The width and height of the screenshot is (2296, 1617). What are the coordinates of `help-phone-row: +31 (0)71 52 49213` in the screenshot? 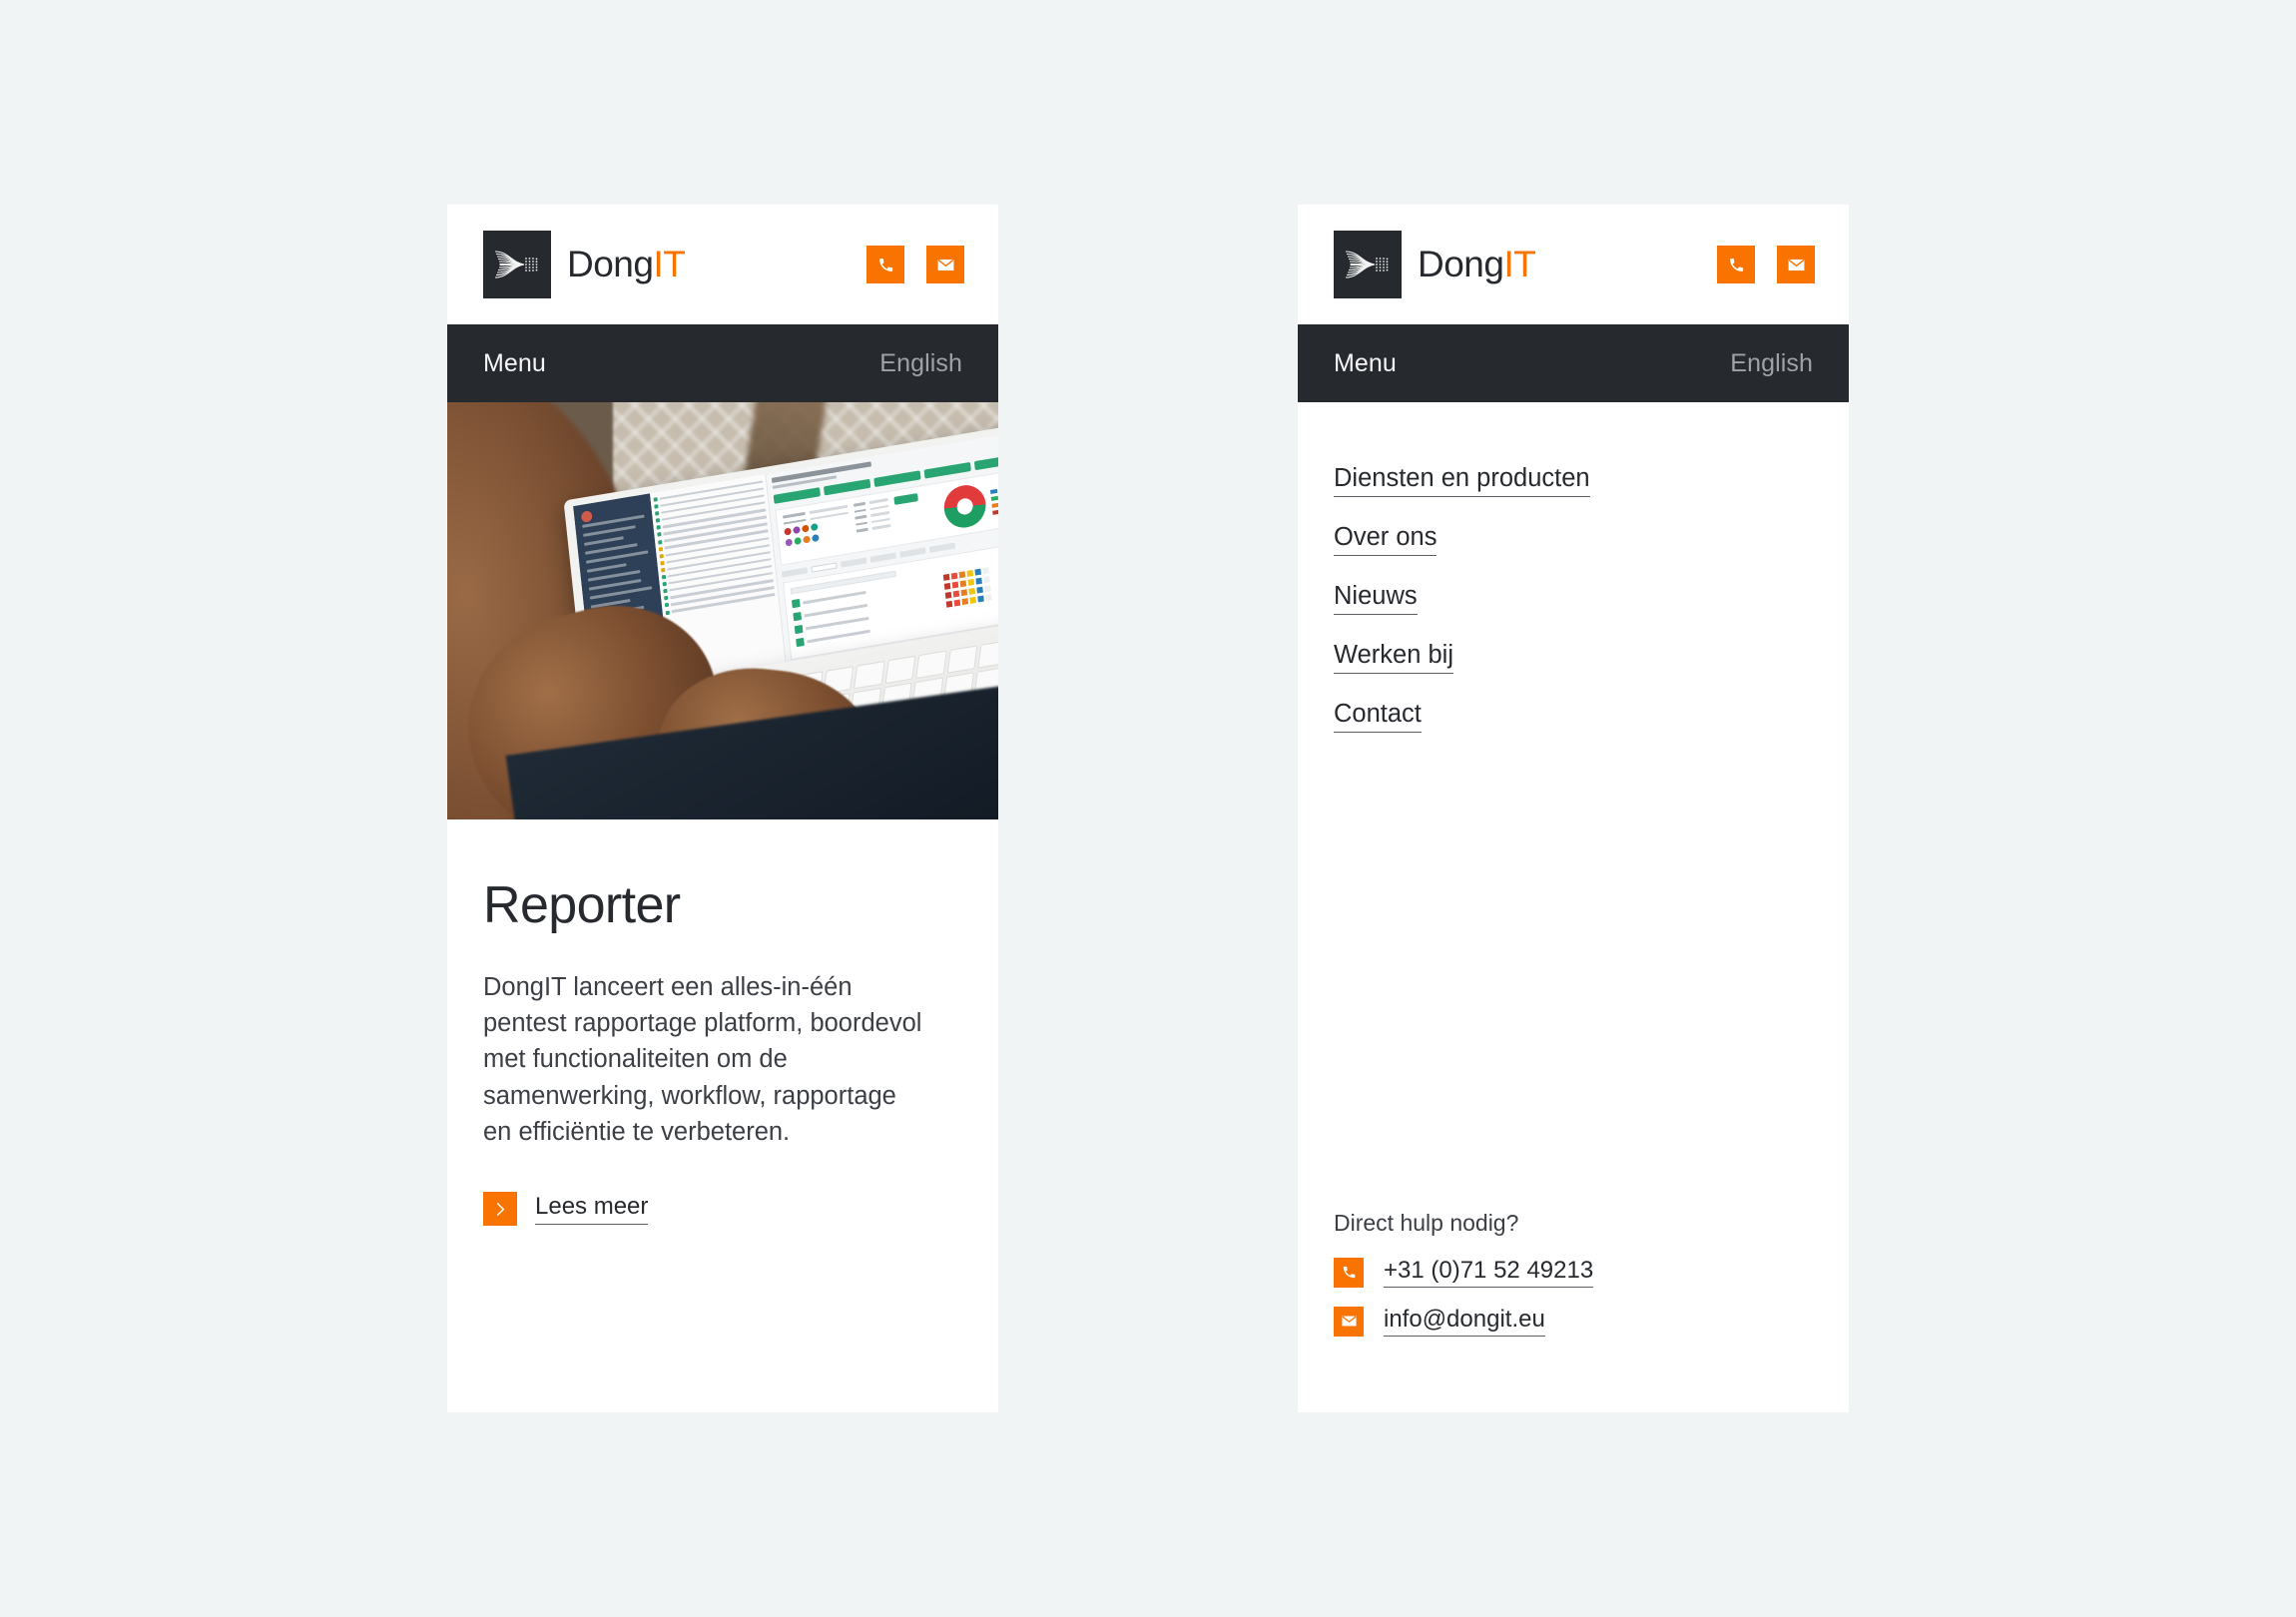 It's located at (1574, 1272).